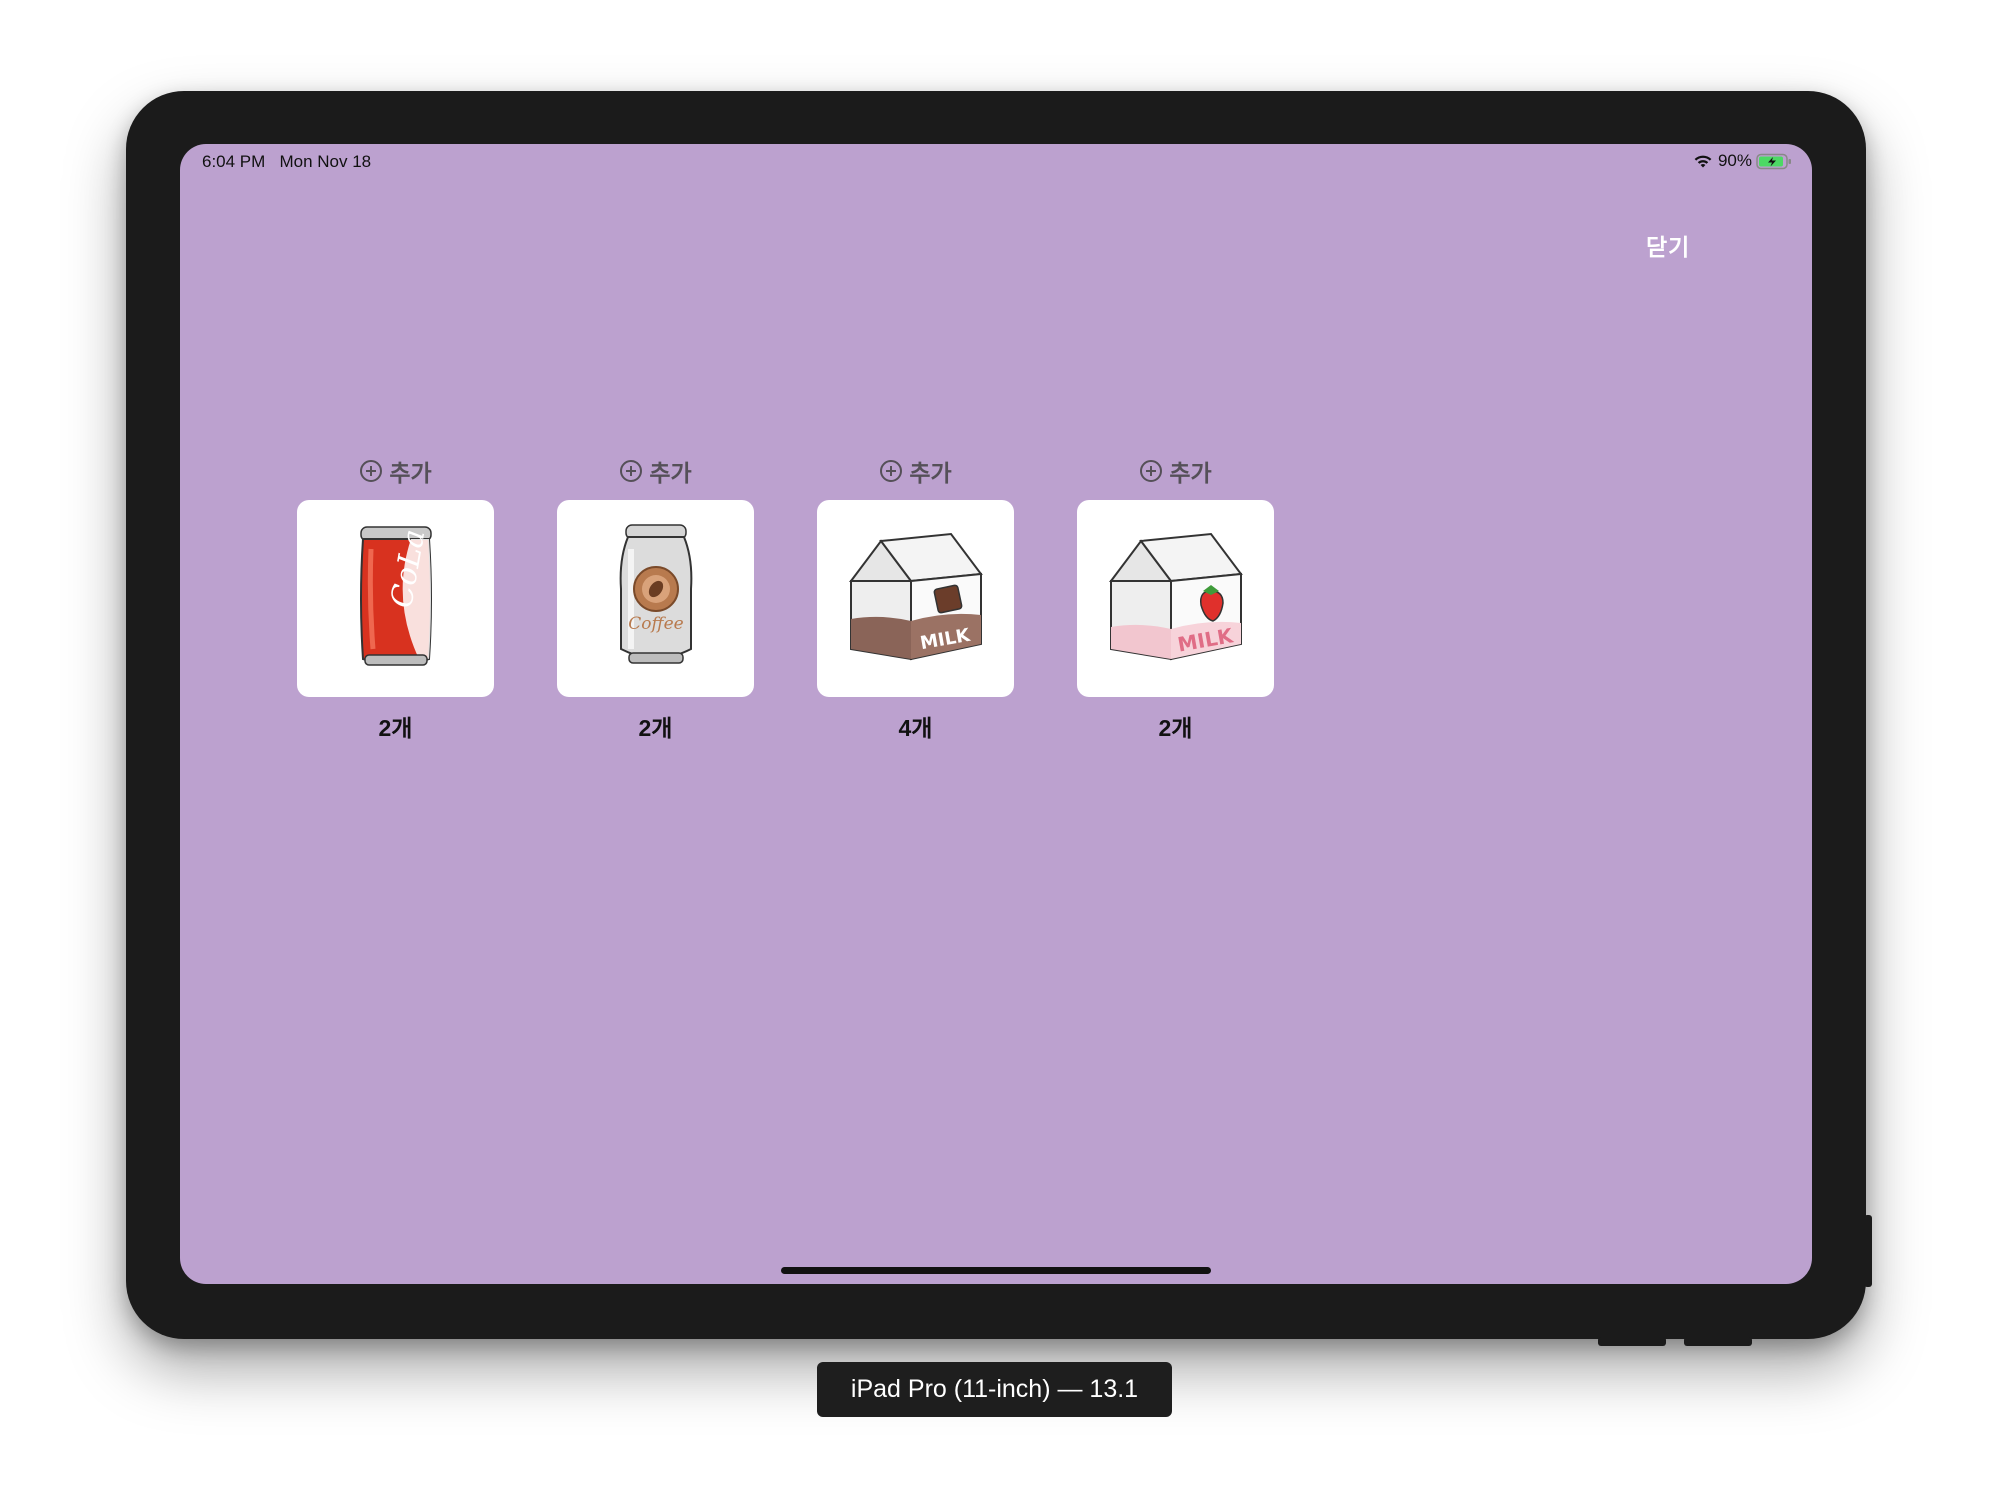 This screenshot has width=1990, height=1500. I want to click on simulator-device-label: iPad Pro (11-inch) — 13.1, so click(994, 1389).